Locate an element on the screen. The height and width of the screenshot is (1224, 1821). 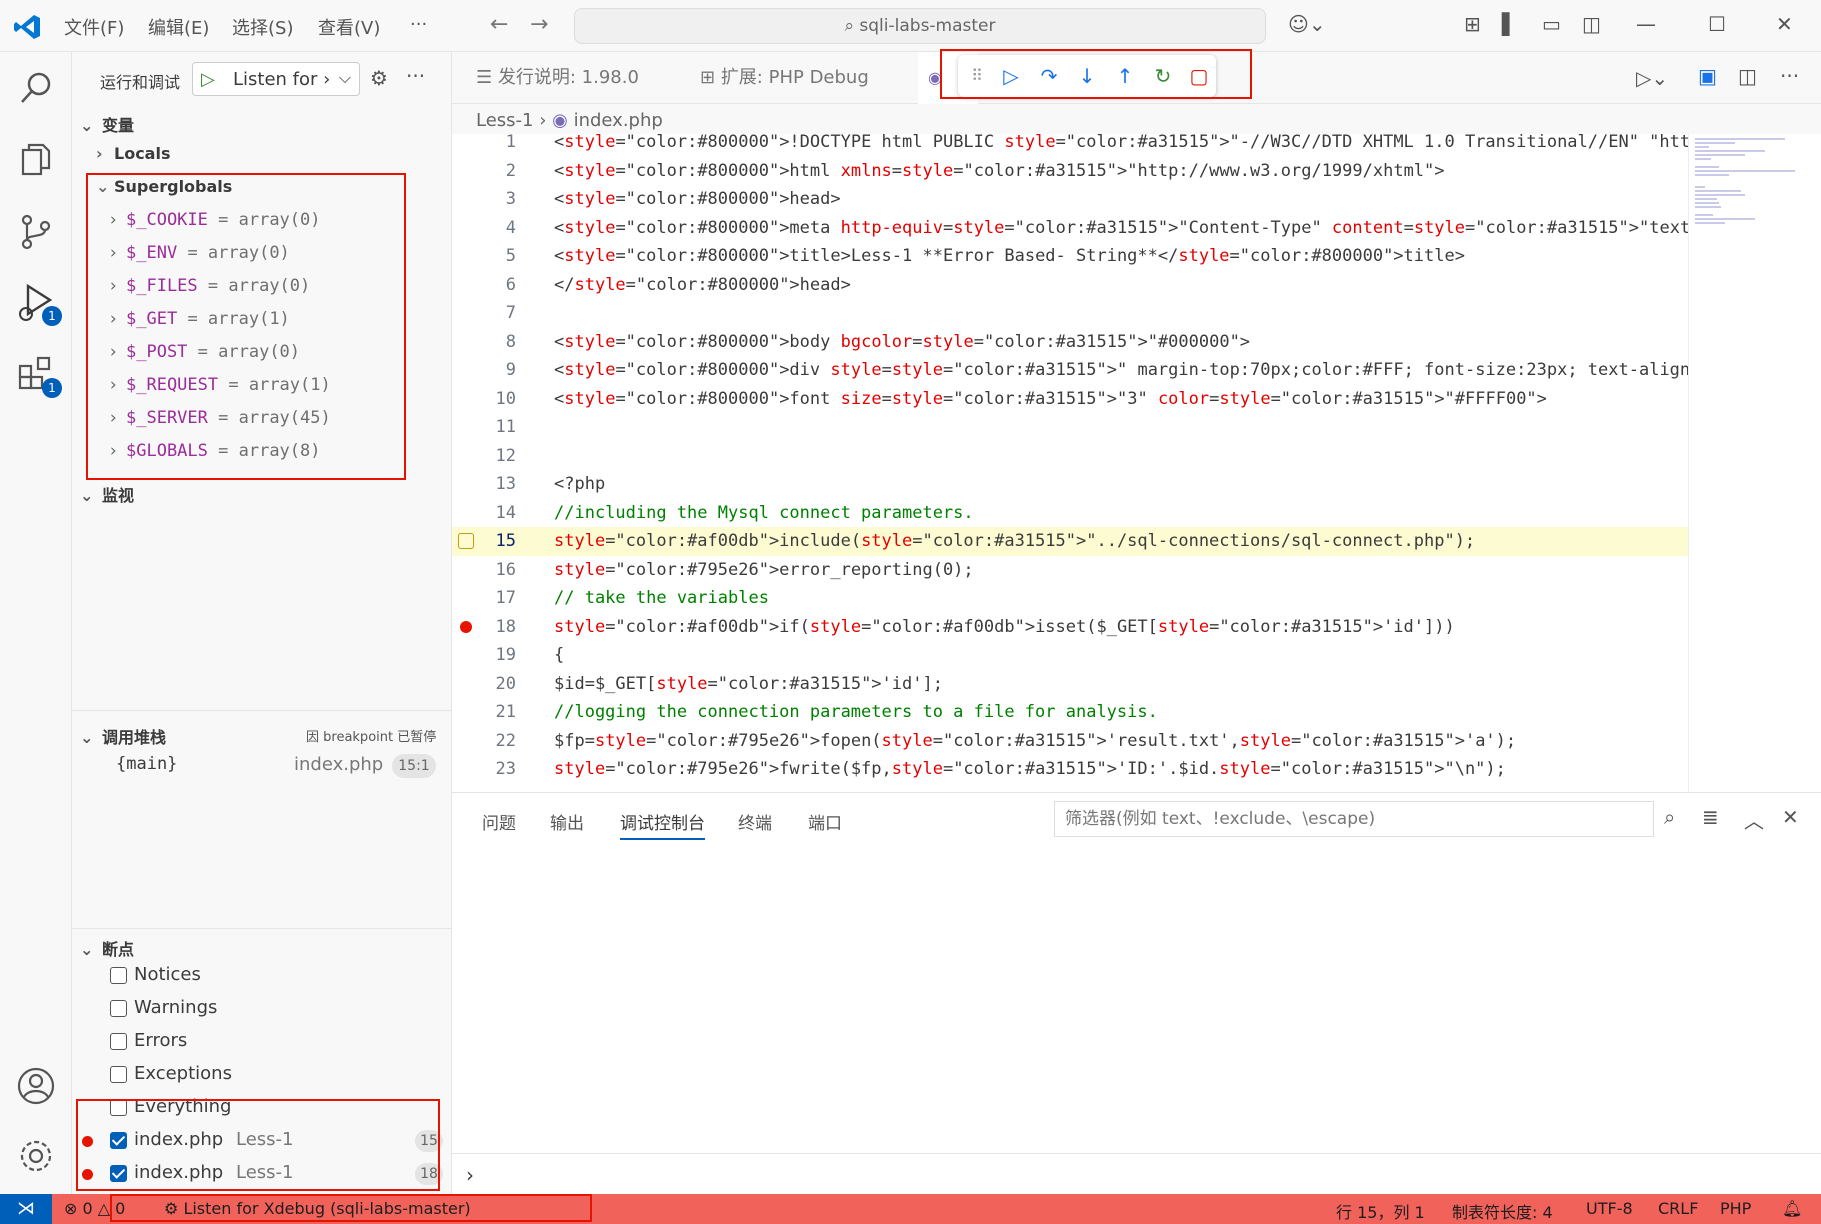
variable-row: › $GLOBALS = array(8) is located at coordinates (214, 451).